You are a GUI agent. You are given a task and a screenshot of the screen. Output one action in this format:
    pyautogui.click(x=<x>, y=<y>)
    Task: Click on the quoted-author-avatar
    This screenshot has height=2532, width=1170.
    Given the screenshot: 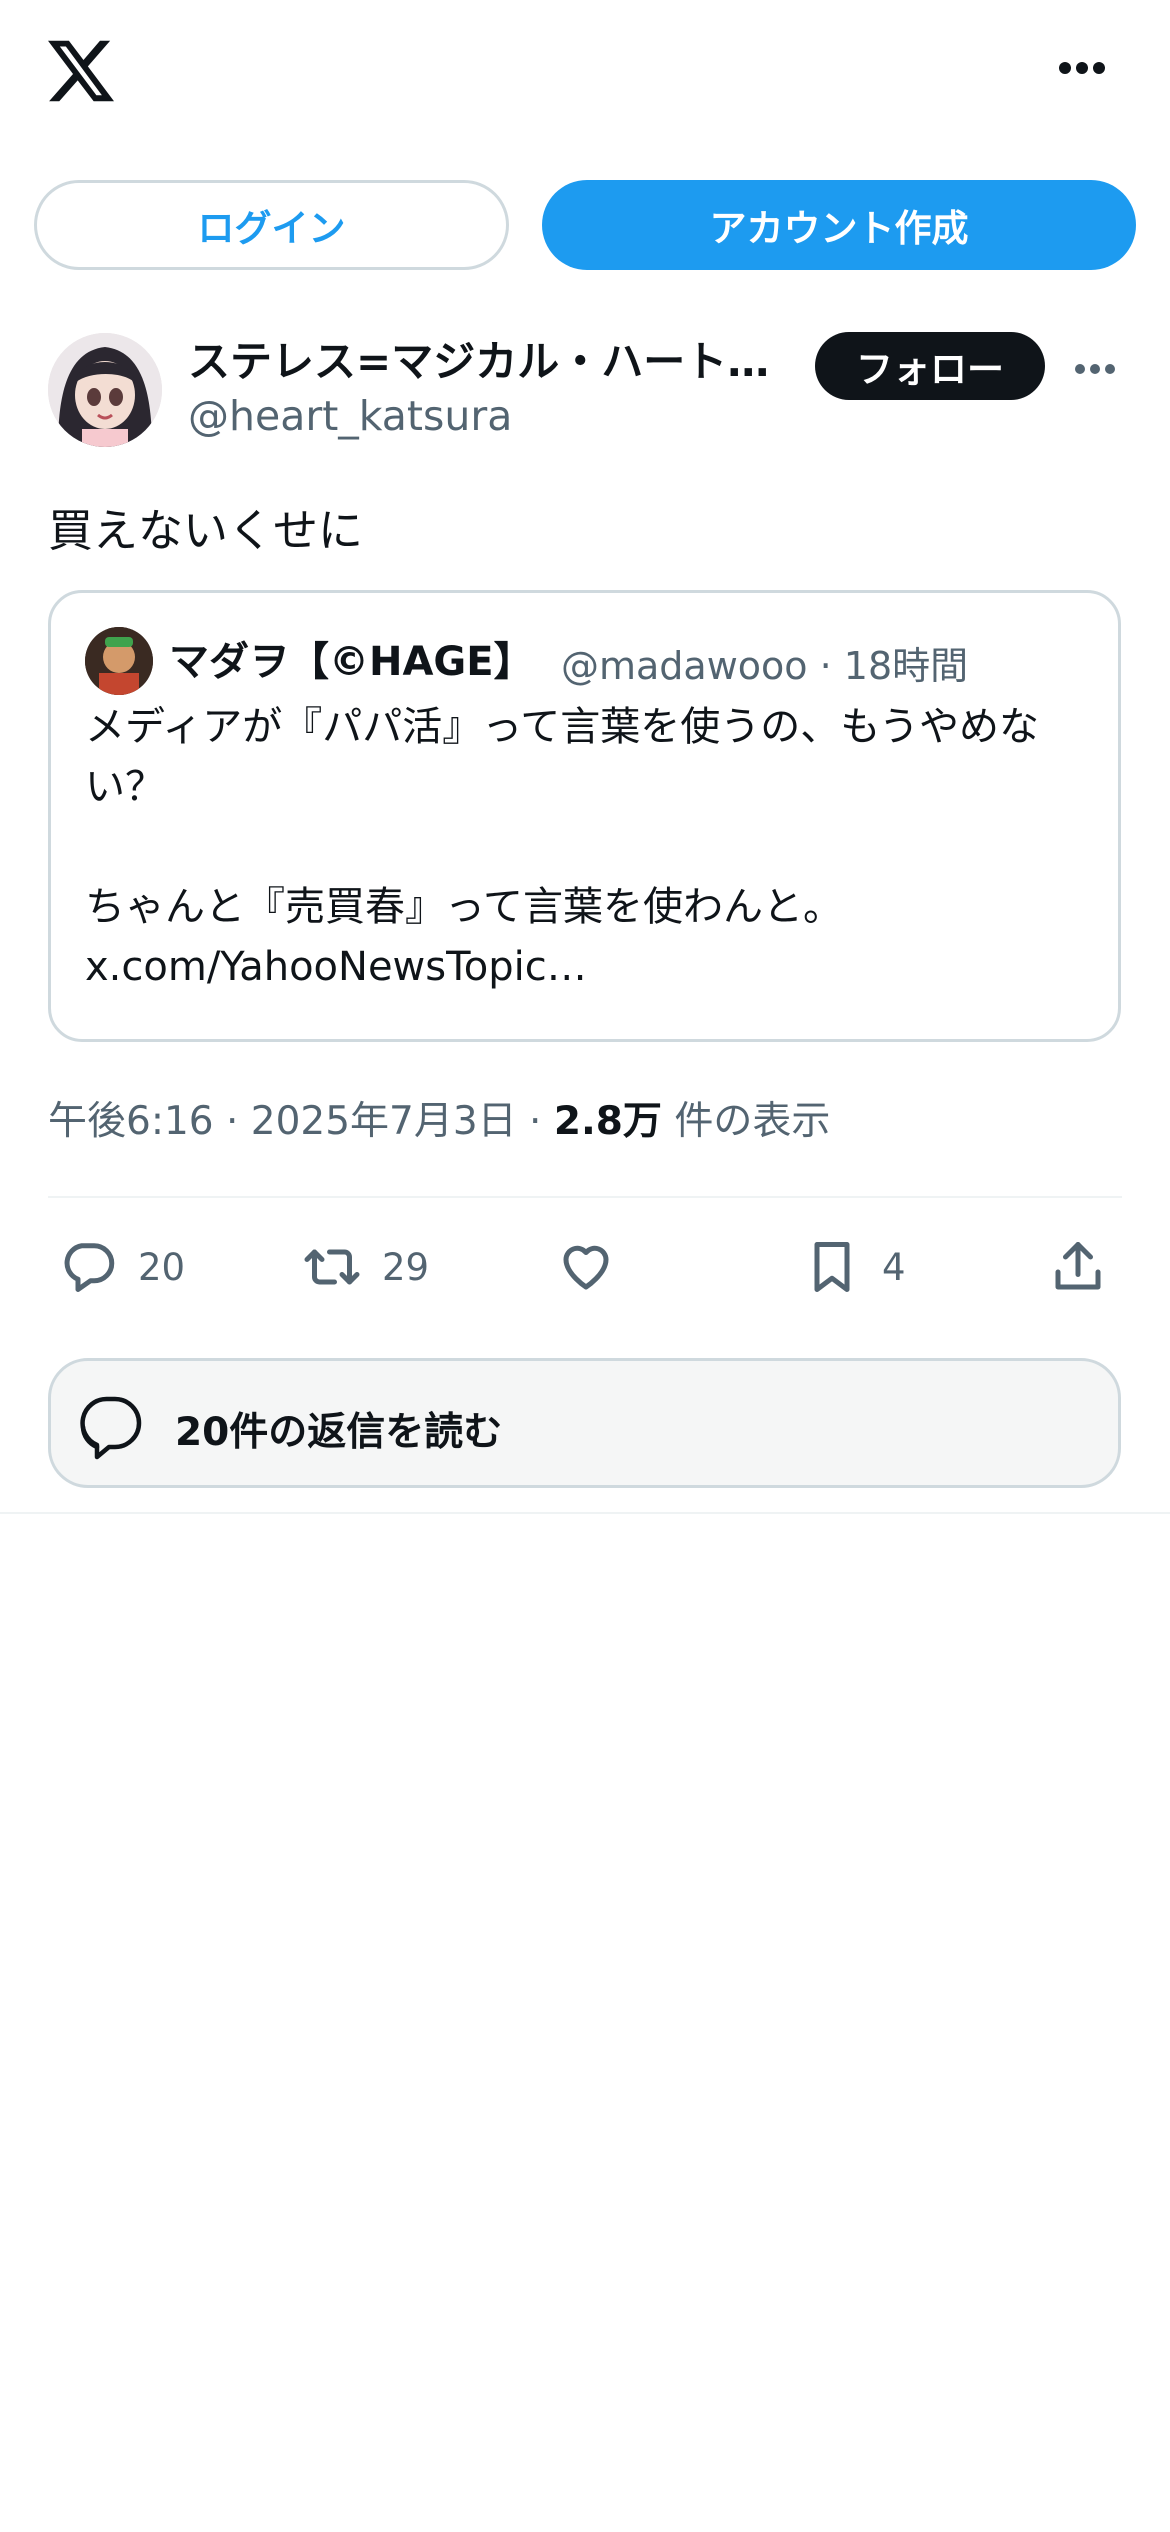 What is the action you would take?
    pyautogui.click(x=119, y=661)
    